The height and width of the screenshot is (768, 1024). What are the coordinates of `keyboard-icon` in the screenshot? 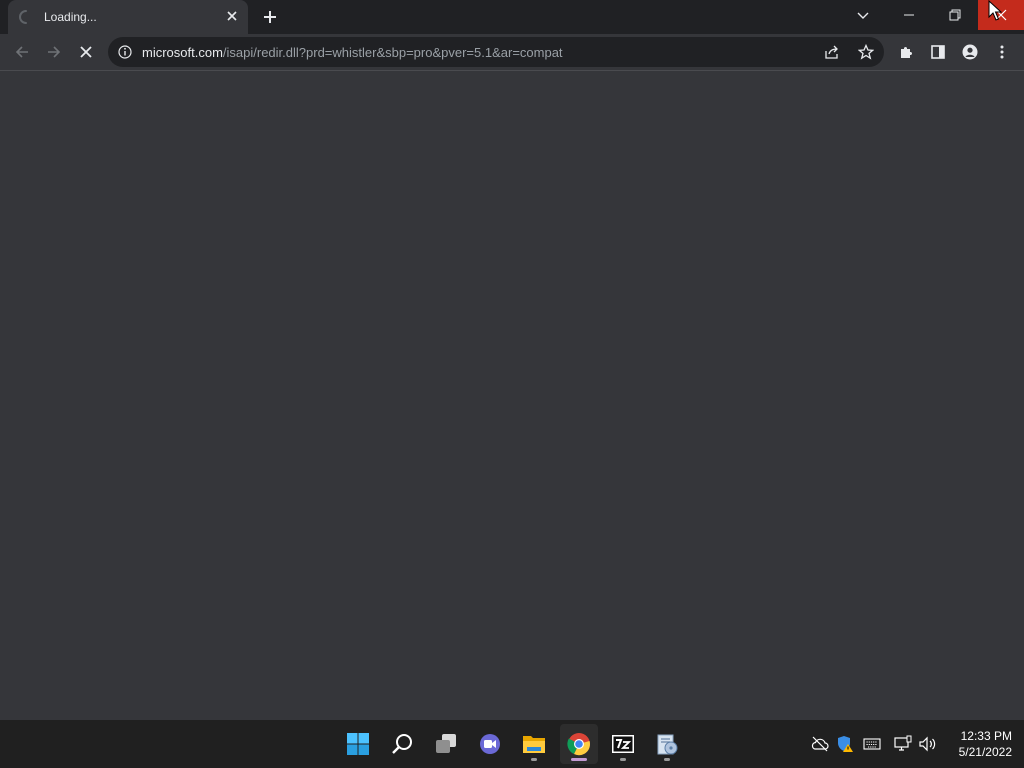 It's located at (872, 744).